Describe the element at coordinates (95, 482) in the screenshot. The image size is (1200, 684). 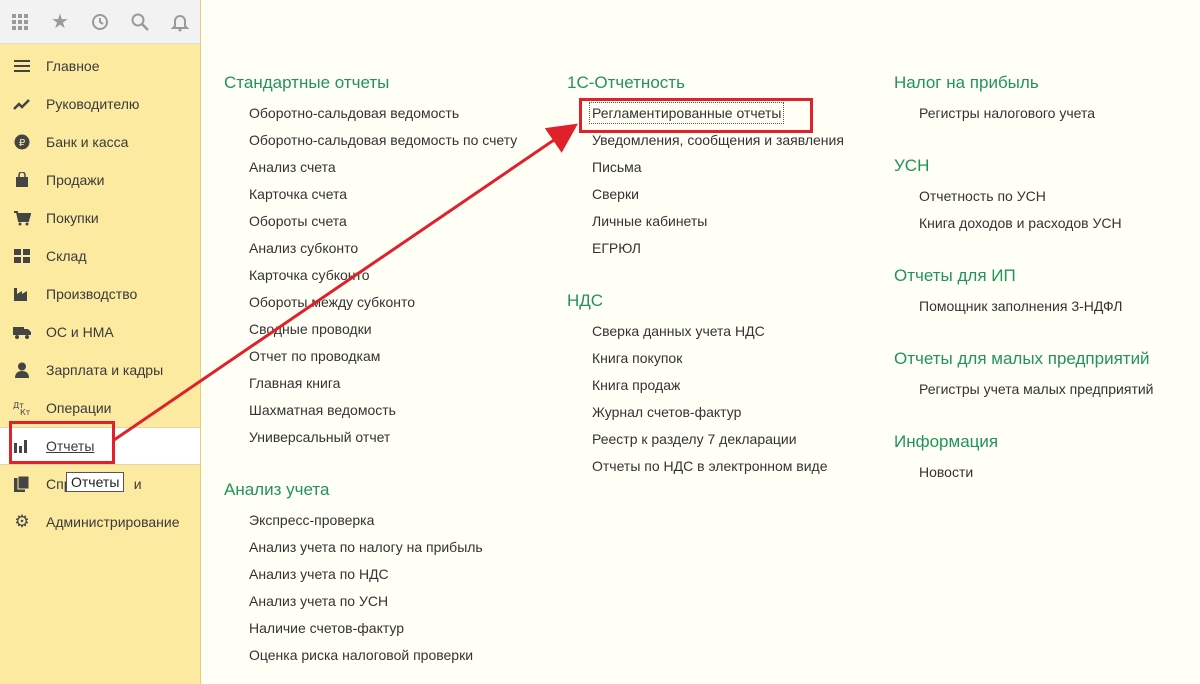
I see `tooltip: Отчеты` at that location.